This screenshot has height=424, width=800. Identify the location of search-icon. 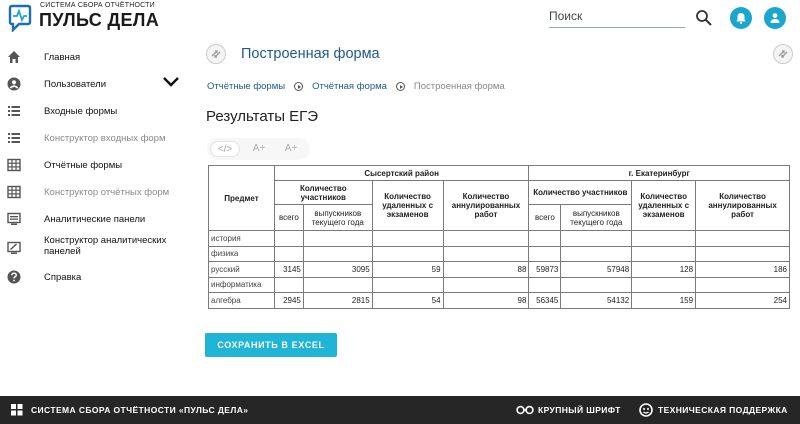
(704, 18).